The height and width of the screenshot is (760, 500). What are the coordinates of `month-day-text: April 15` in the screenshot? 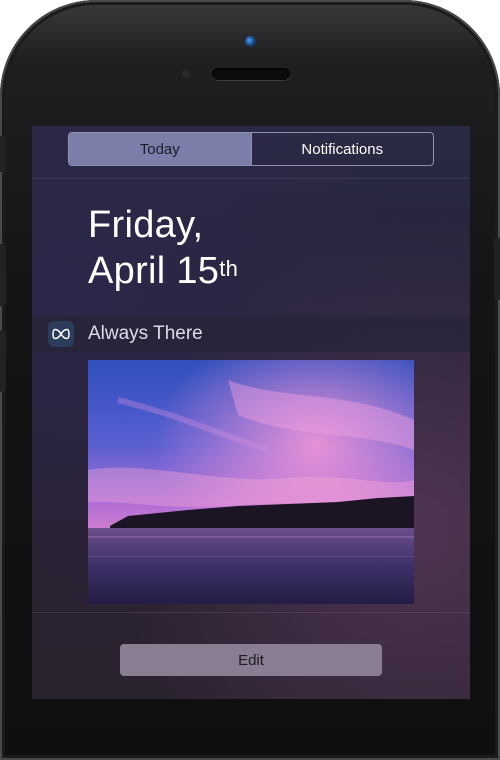 It's located at (154, 271).